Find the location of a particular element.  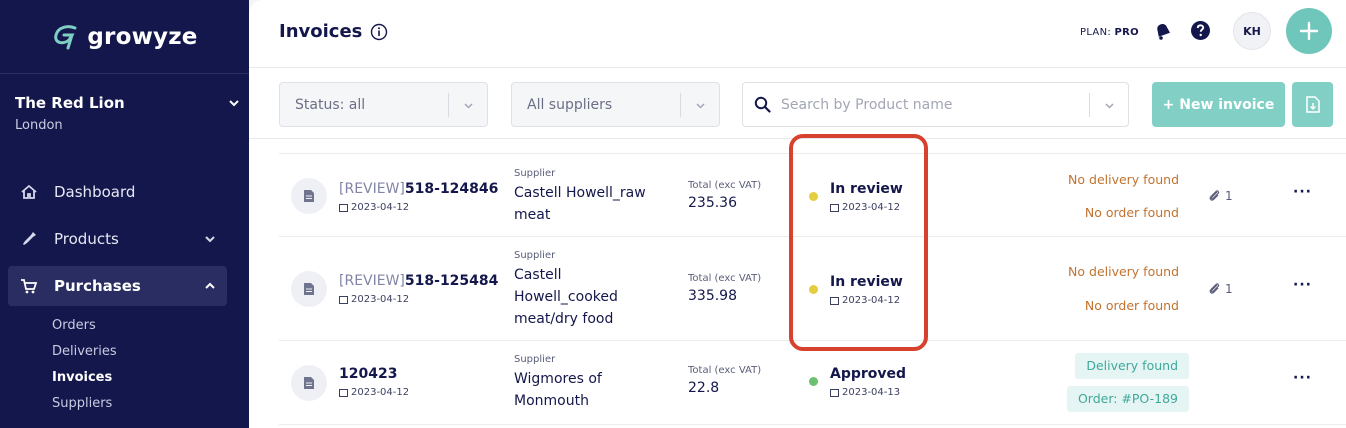

quick-add-button is located at coordinates (1309, 31).